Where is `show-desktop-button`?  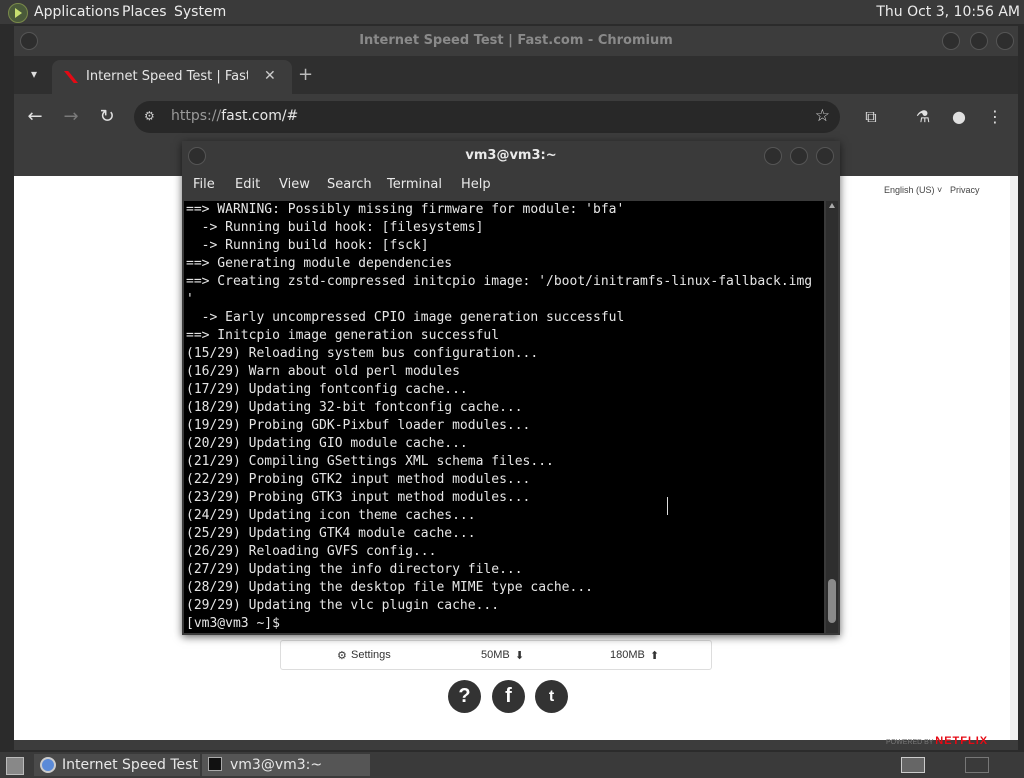 show-desktop-button is located at coordinates (15, 765).